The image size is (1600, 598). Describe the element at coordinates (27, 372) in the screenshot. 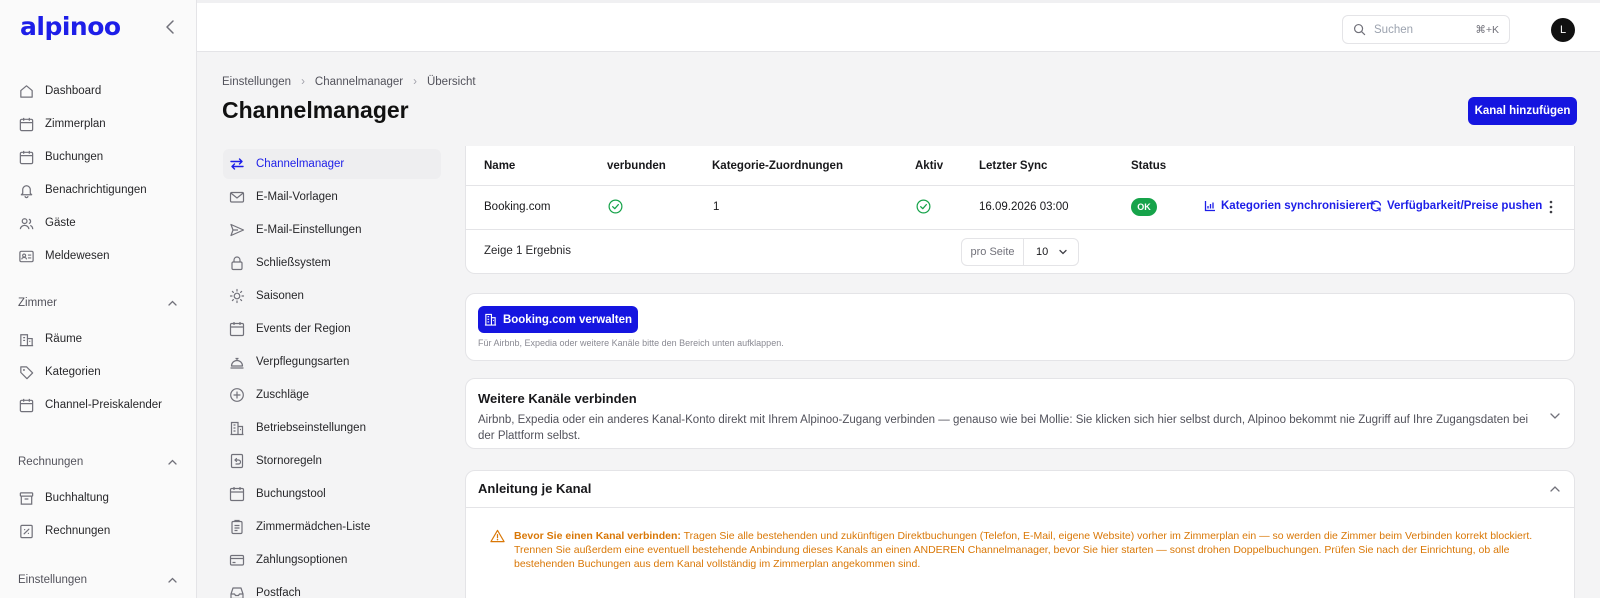

I see `tag-icon` at that location.